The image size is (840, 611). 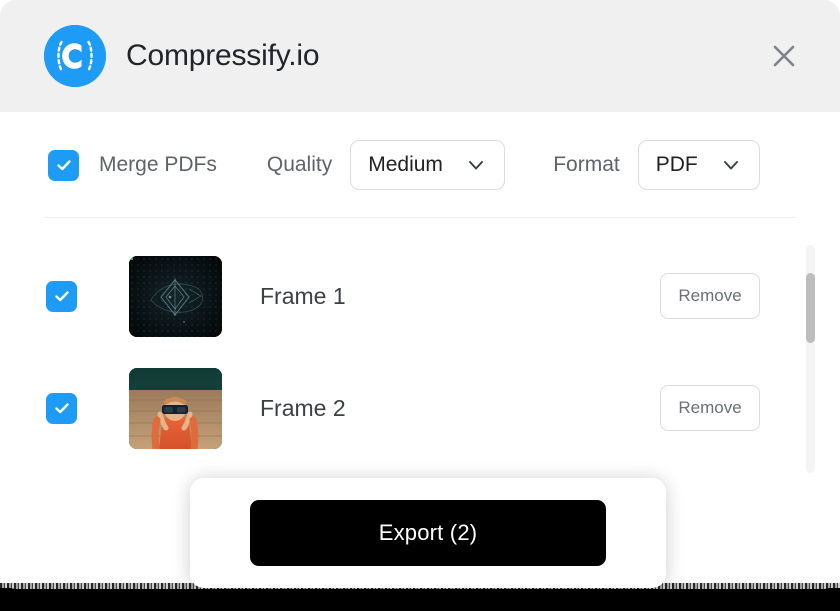 I want to click on brand: Compressify.io, so click(x=182, y=56).